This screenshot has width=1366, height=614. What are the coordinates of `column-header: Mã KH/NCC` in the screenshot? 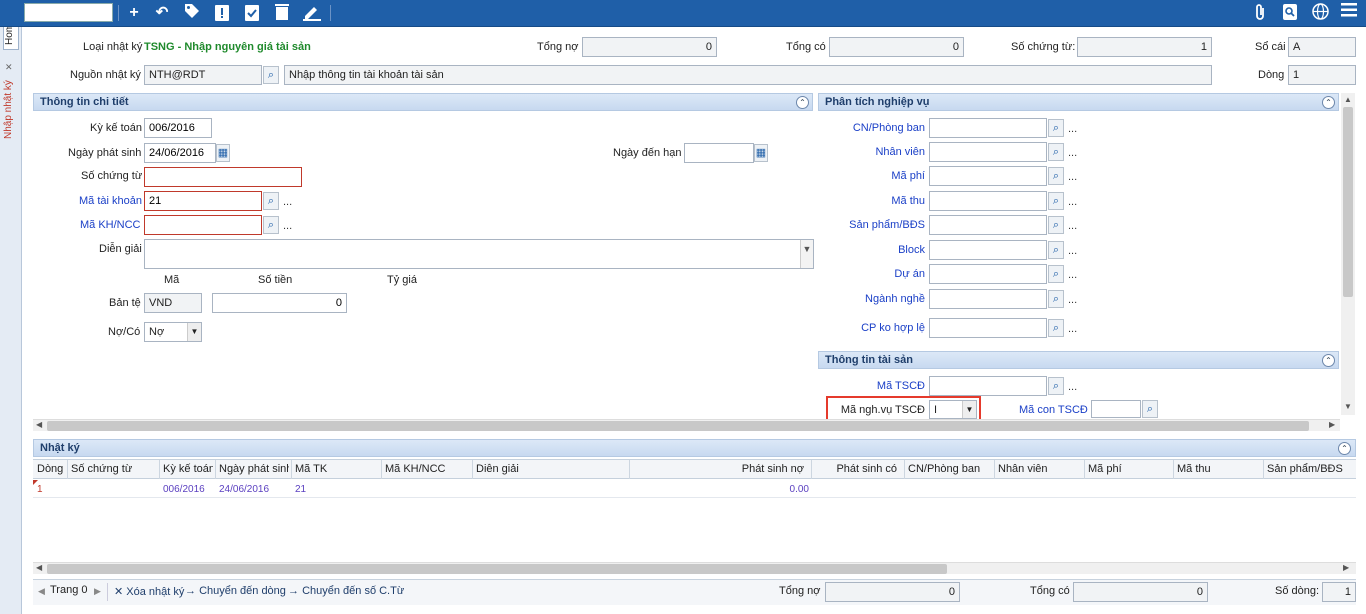 It's located at (427, 469).